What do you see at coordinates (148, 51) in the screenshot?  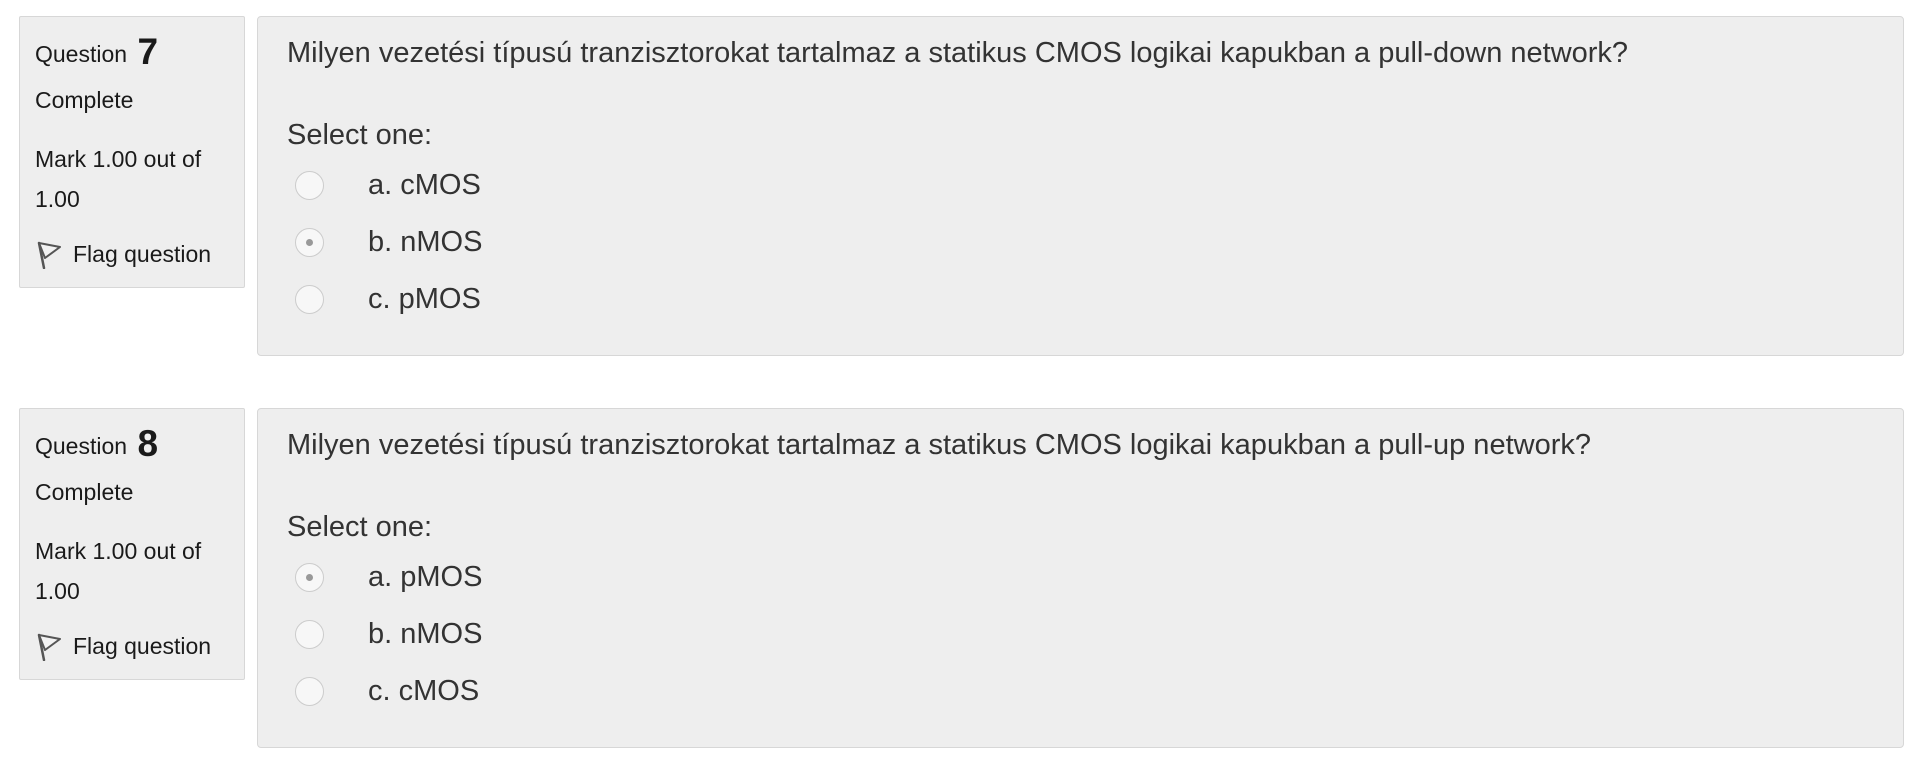 I see `question-number-value: 7` at bounding box center [148, 51].